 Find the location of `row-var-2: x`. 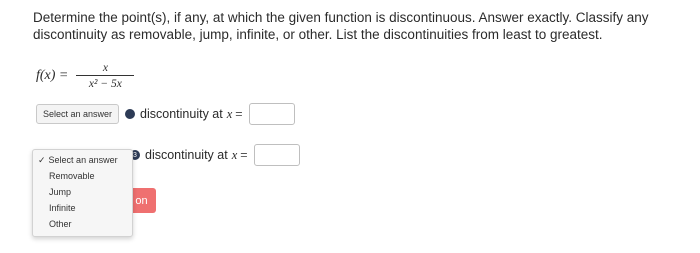

row-var-2: x is located at coordinates (234, 154).